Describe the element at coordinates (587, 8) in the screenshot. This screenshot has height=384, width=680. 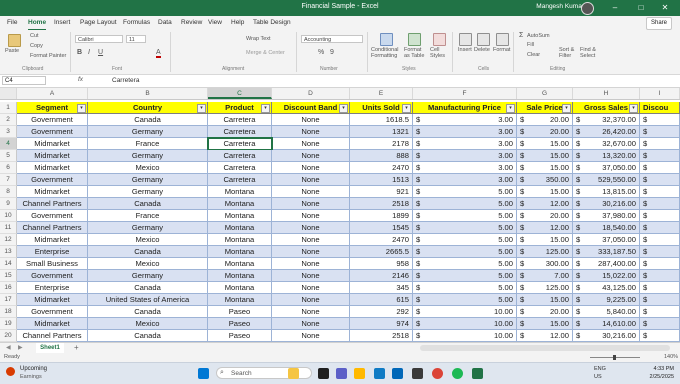
I see `avatar` at that location.